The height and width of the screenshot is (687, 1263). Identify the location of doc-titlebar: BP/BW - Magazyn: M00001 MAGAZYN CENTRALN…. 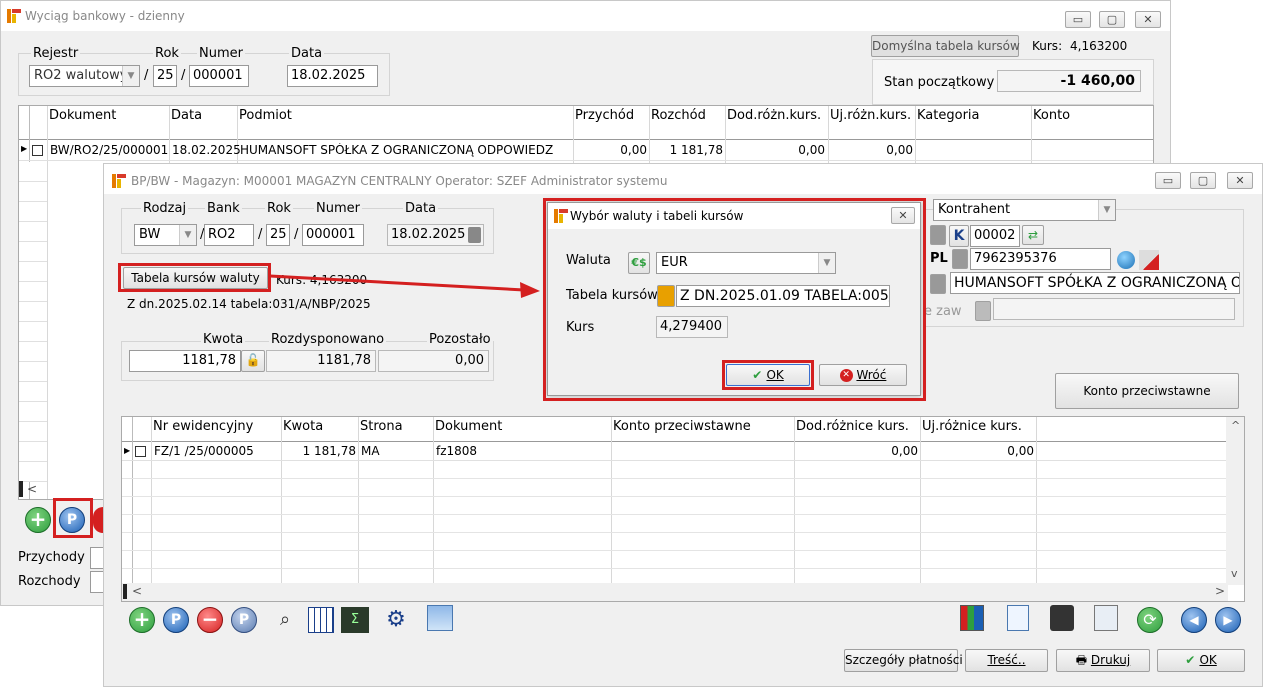
(683, 179).